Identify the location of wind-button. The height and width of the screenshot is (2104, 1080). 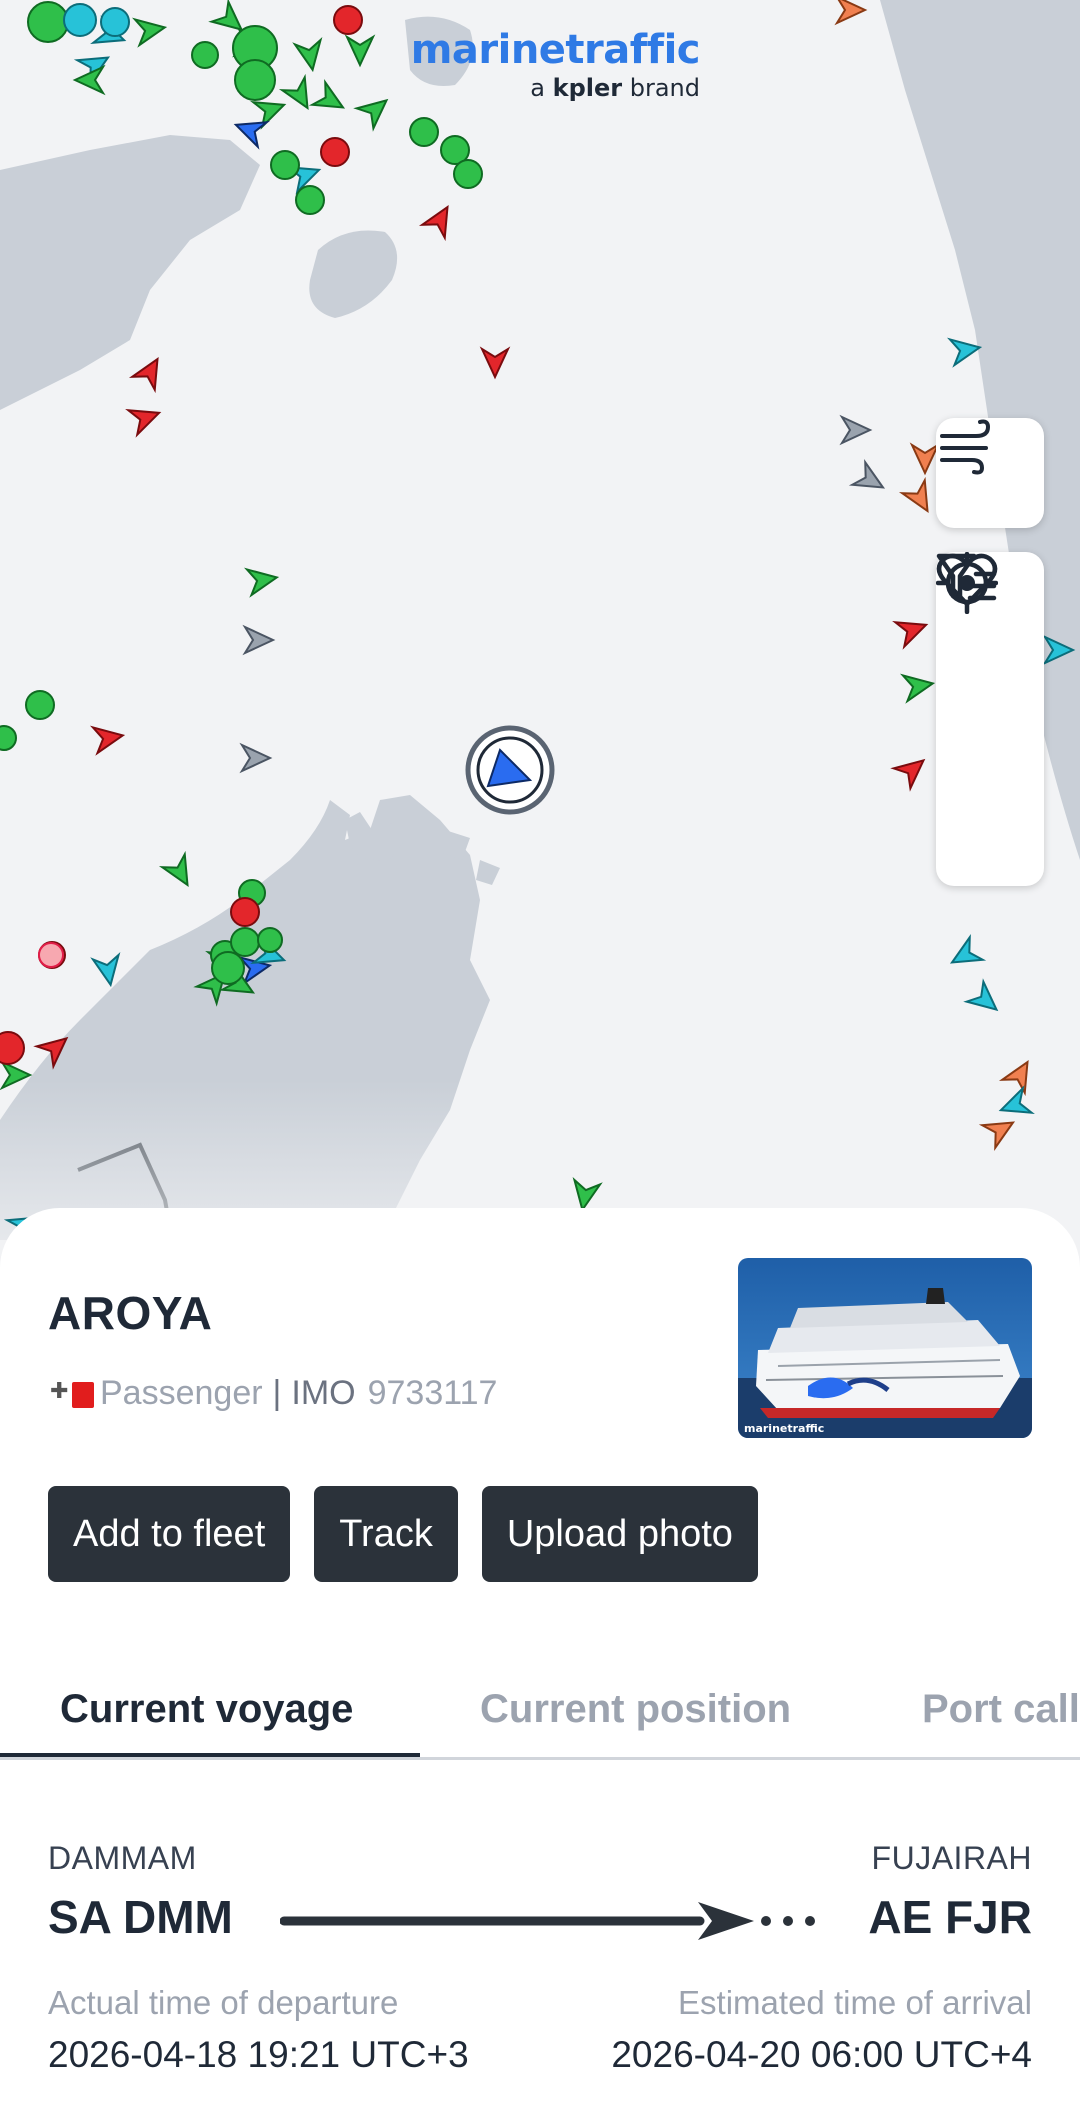
(990, 473).